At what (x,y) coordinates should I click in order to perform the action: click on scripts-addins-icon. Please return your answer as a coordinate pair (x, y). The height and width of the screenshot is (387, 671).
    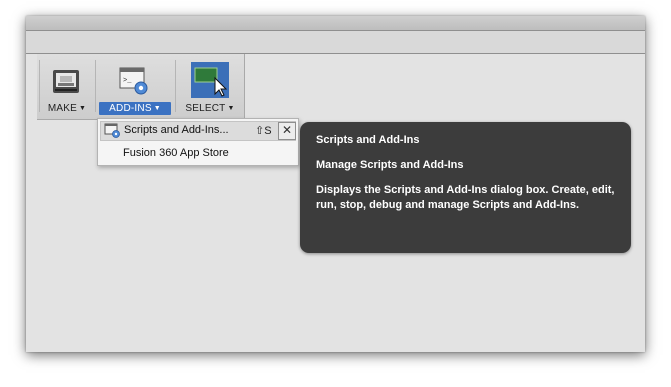
    Looking at the image, I should click on (112, 130).